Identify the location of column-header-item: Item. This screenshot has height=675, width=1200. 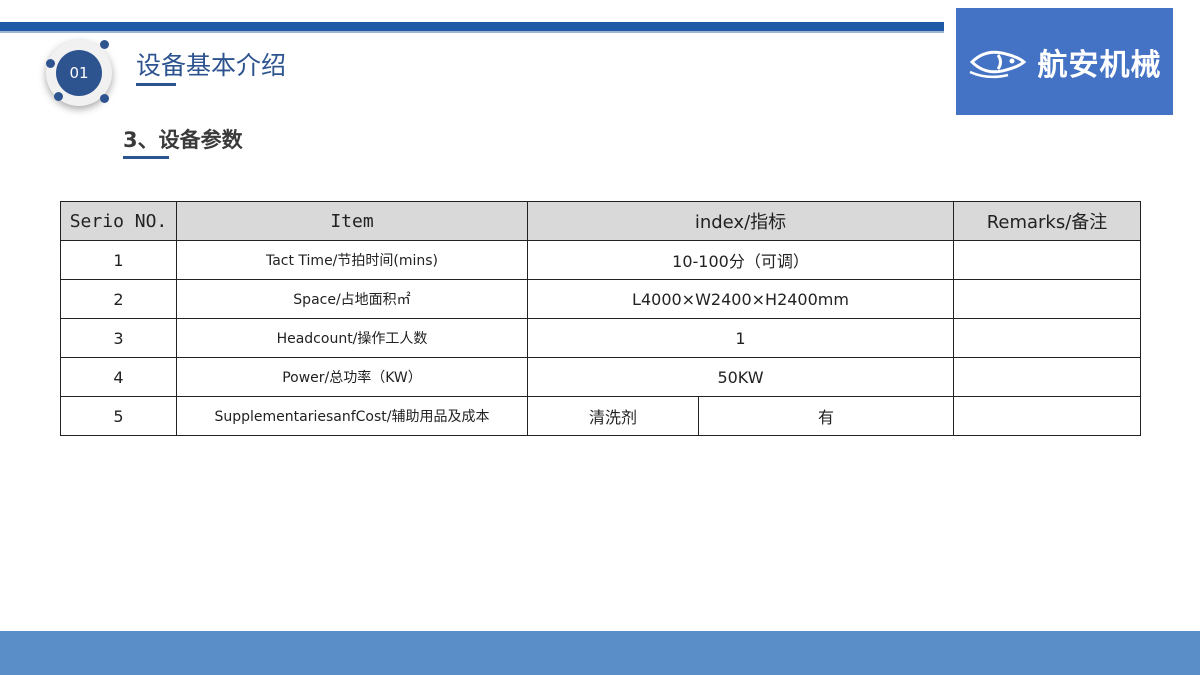
(352, 221).